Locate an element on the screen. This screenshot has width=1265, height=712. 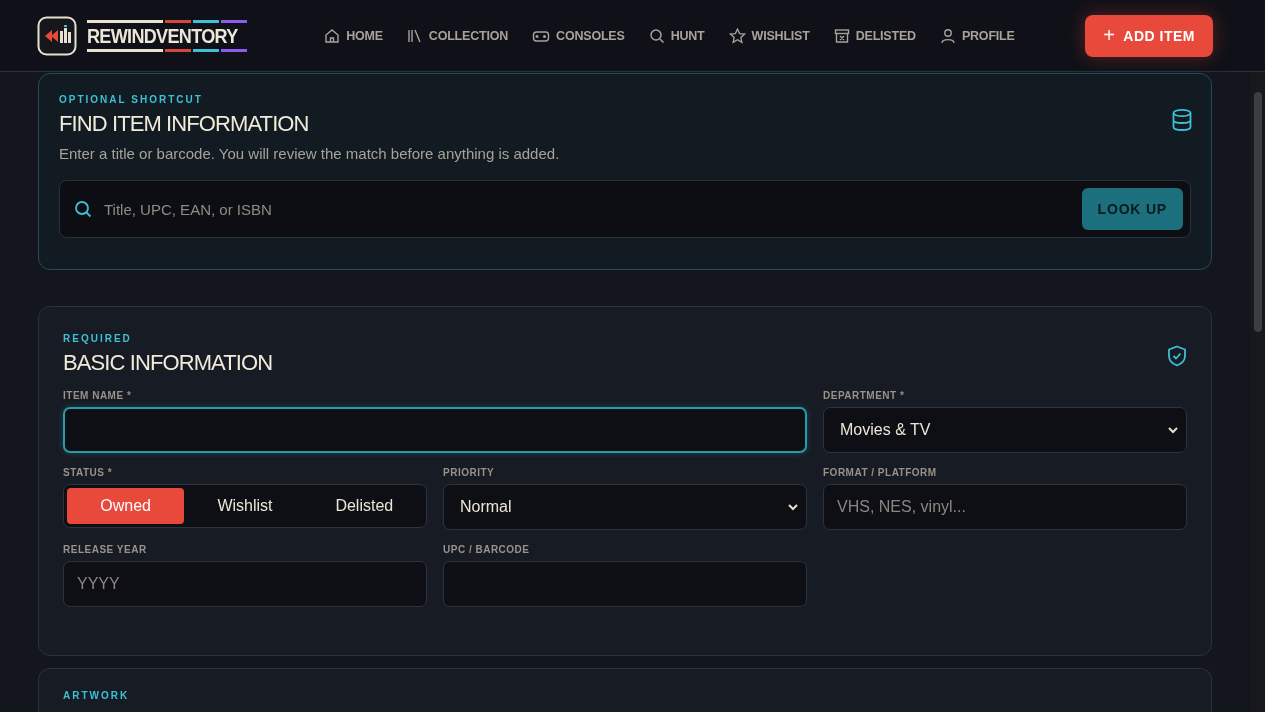
section-eyebrow: REQUIRED is located at coordinates (98, 338).